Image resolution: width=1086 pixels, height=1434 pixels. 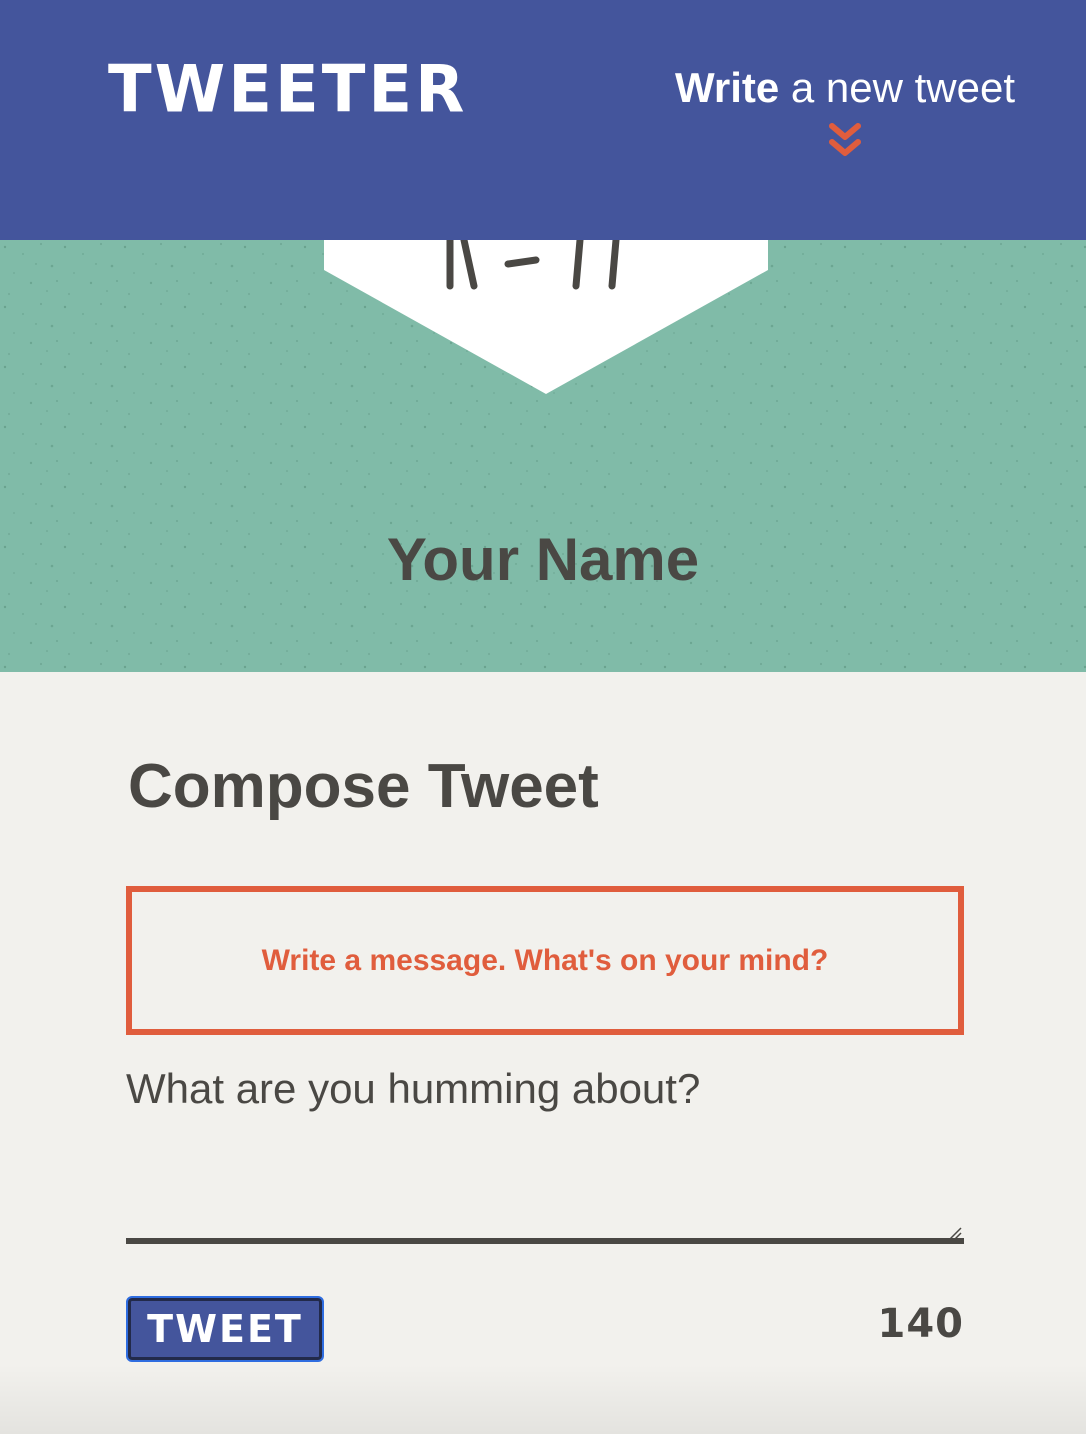 I want to click on error-message-box: Write a message. What's on your mind?, so click(x=545, y=960).